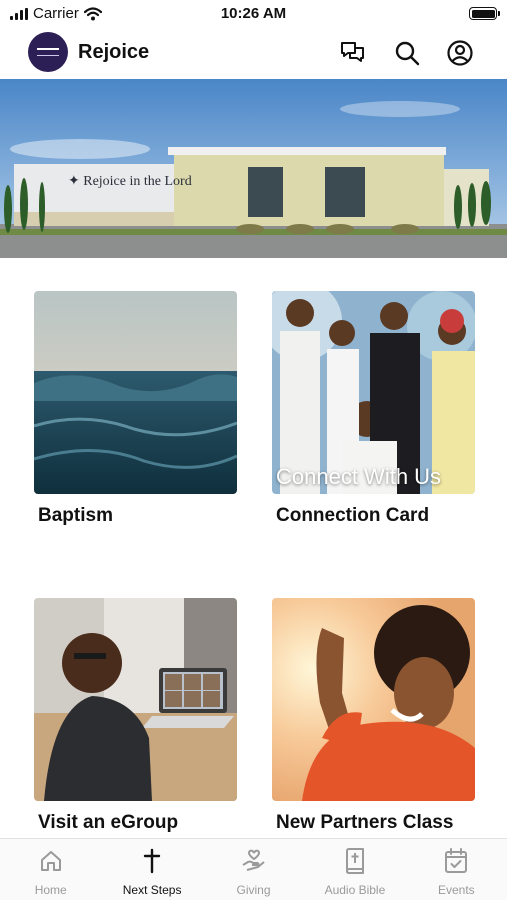  I want to click on profile-icon, so click(460, 53).